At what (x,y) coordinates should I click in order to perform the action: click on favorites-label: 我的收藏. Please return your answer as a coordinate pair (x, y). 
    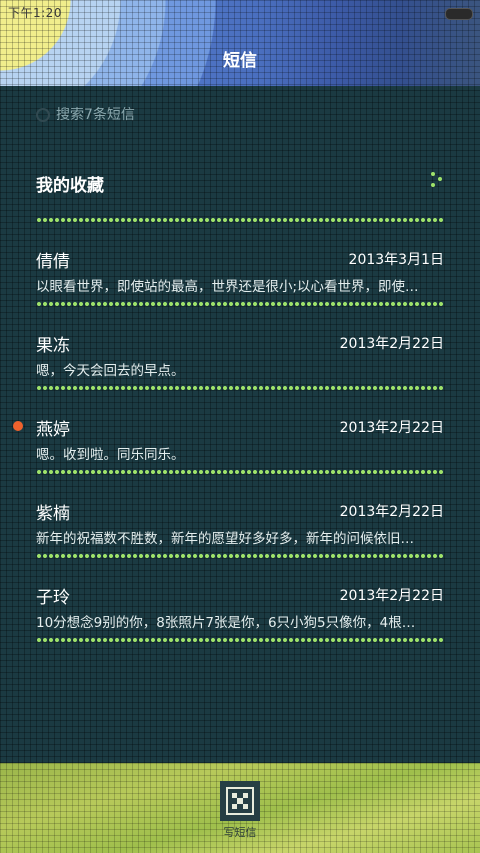
    Looking at the image, I should click on (70, 186).